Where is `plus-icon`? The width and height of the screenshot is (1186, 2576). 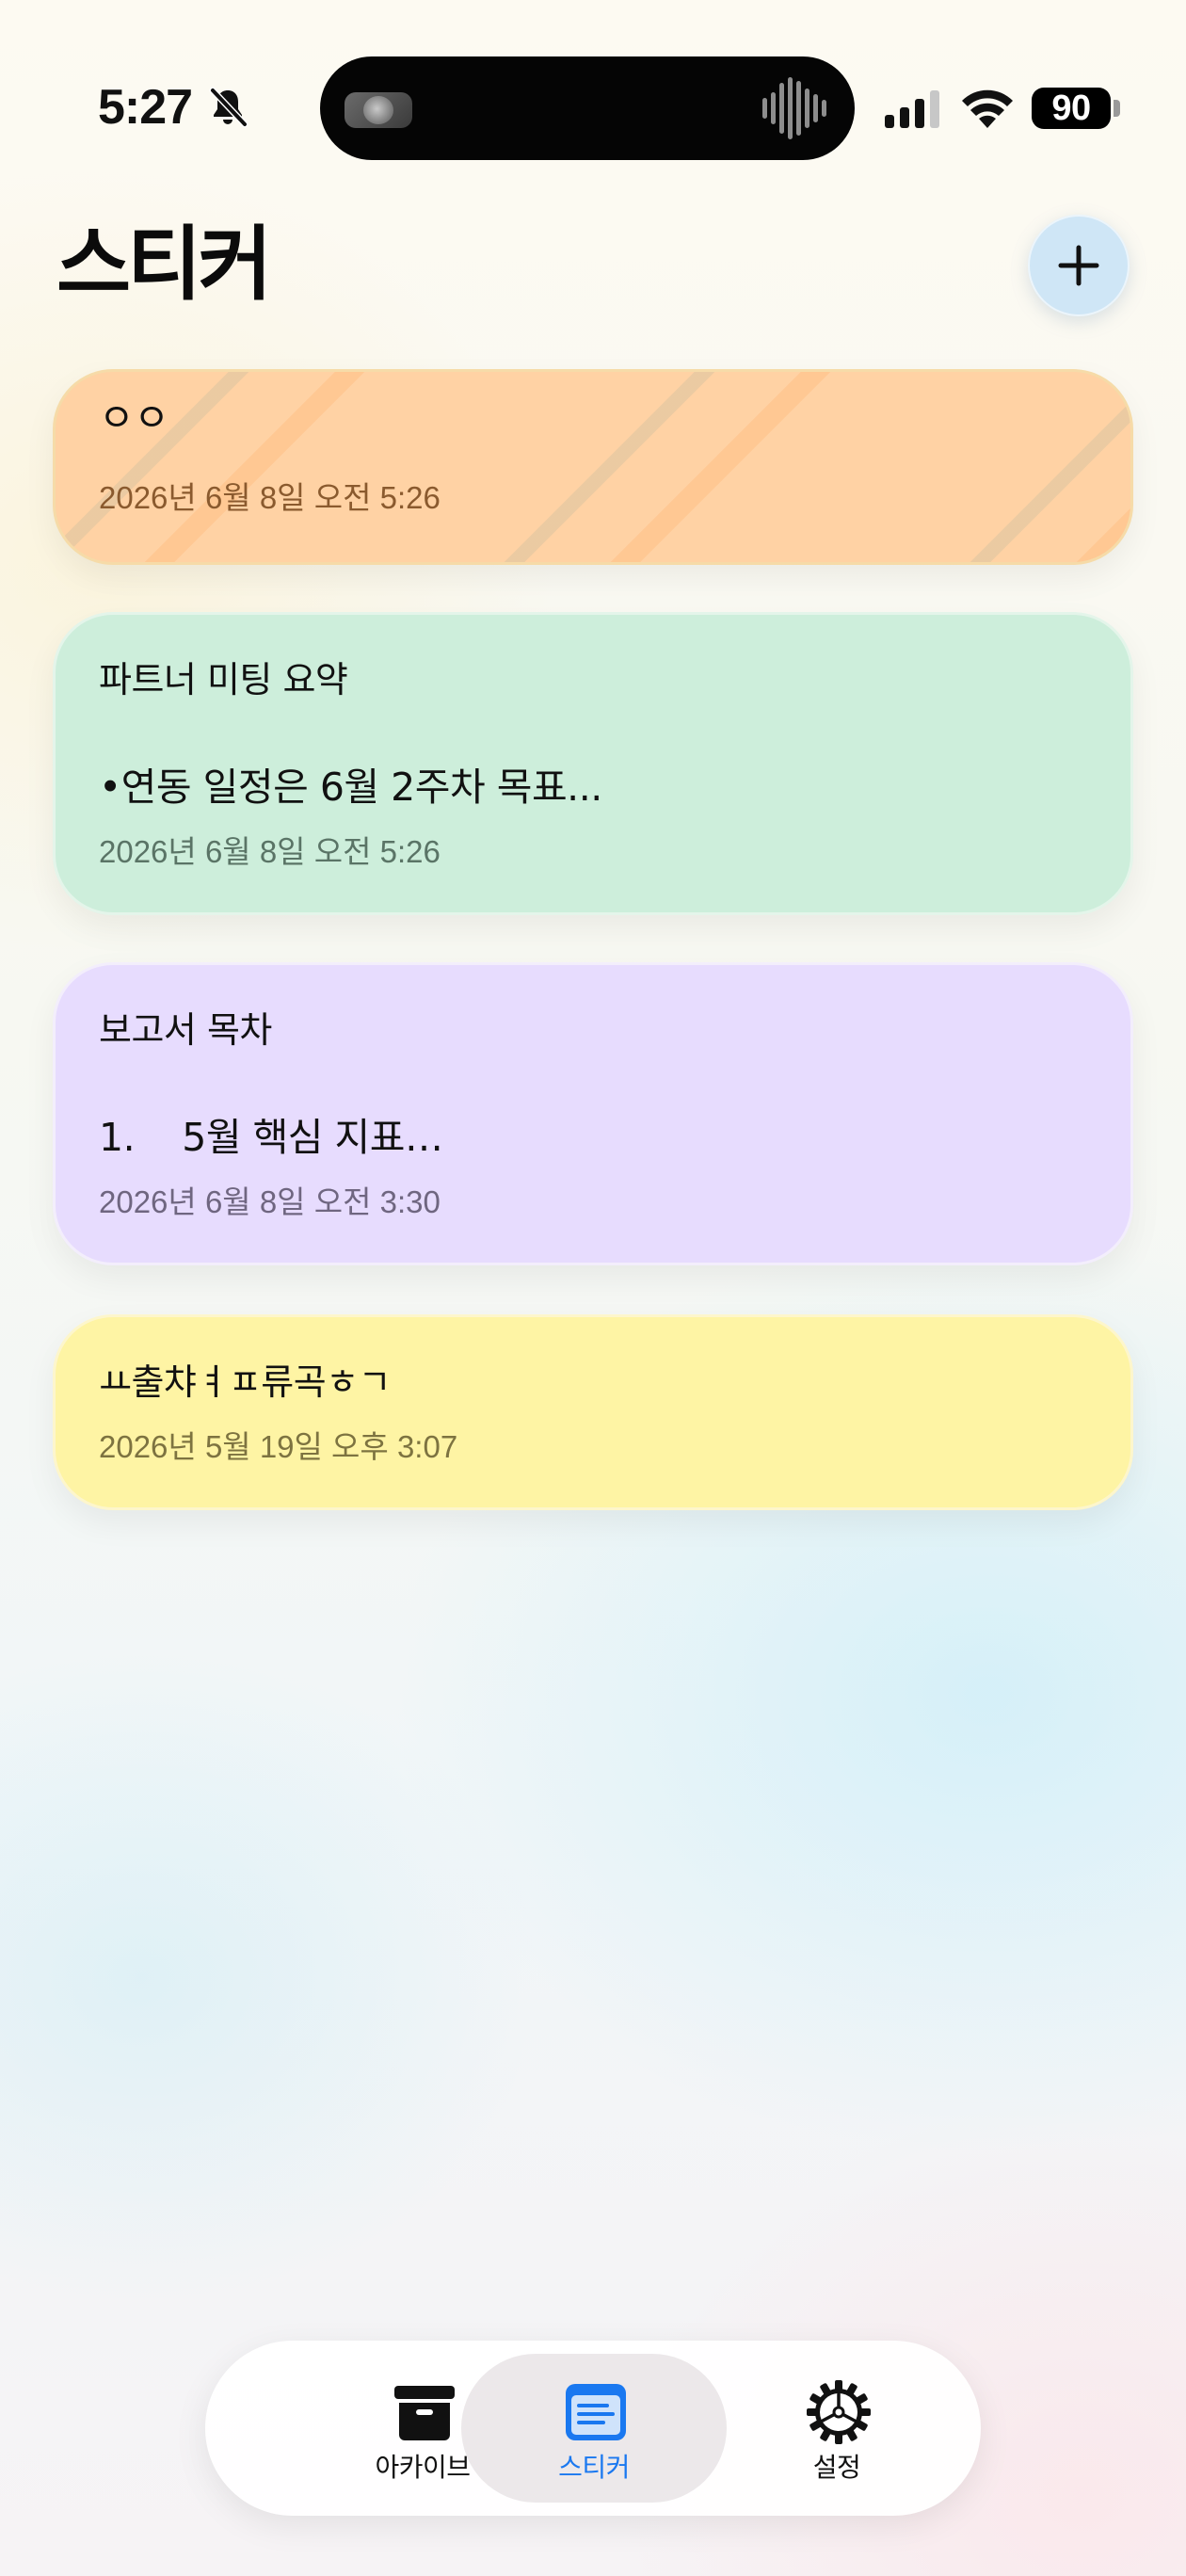
plus-icon is located at coordinates (1078, 265).